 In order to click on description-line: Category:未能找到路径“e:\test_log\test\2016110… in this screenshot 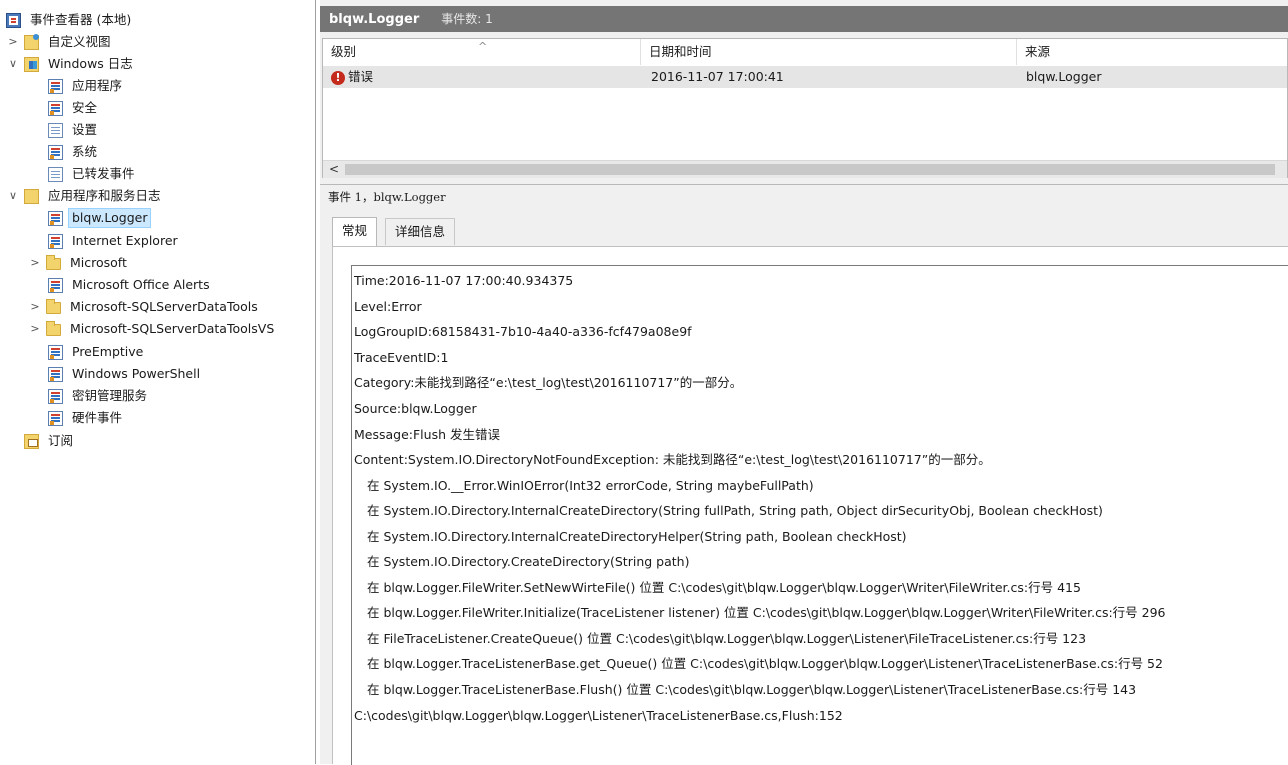, I will do `click(548, 382)`.